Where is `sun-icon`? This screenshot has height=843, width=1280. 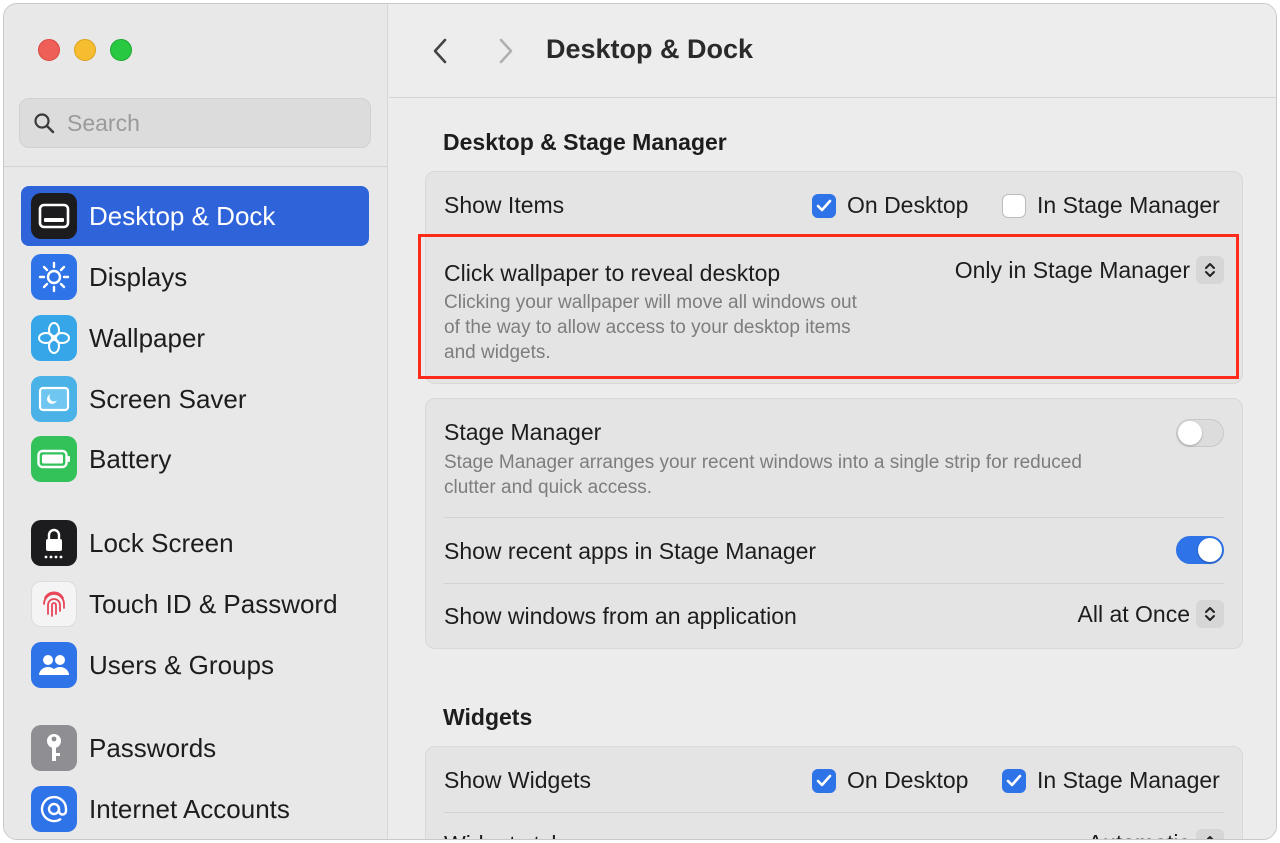
sun-icon is located at coordinates (54, 277).